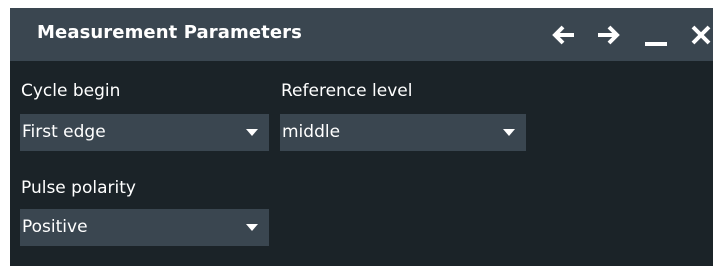 Image resolution: width=713 pixels, height=267 pixels. I want to click on reference-level-label: Reference level, so click(347, 91).